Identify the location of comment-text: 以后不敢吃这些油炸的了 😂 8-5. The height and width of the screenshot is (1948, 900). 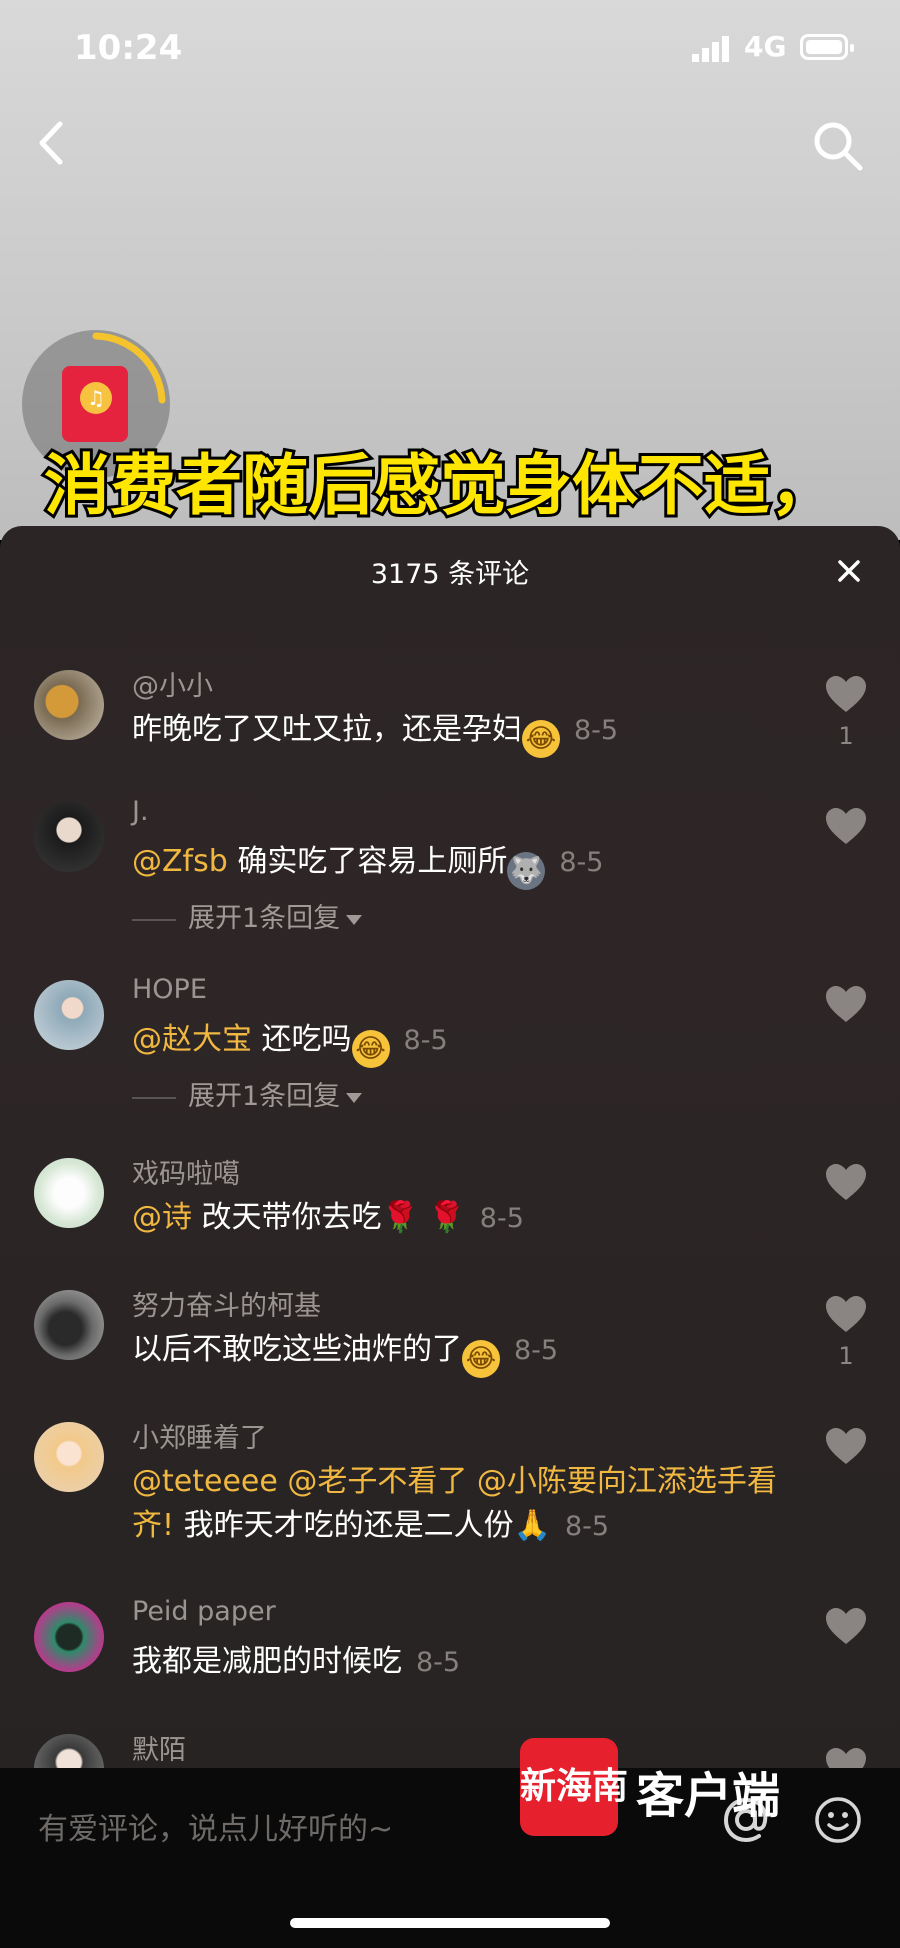
(462, 1353).